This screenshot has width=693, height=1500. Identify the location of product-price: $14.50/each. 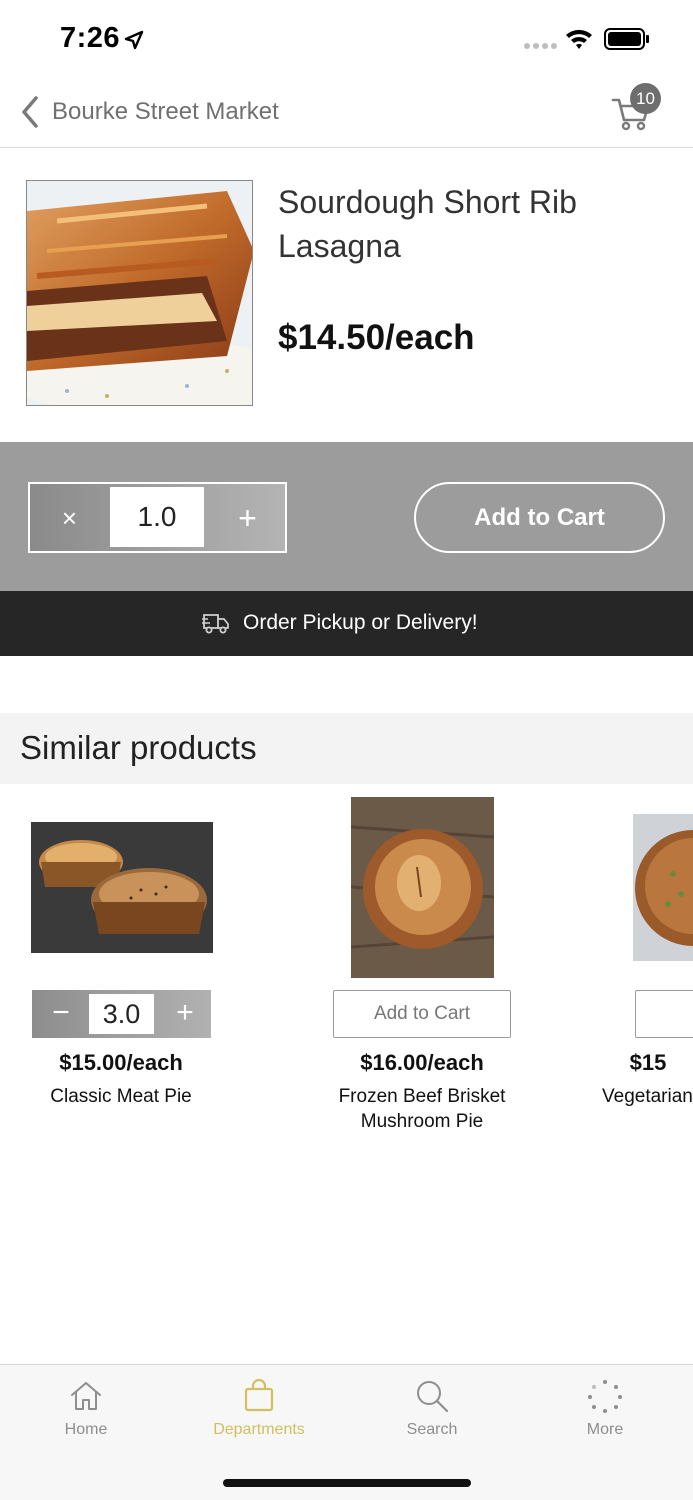
(376, 337).